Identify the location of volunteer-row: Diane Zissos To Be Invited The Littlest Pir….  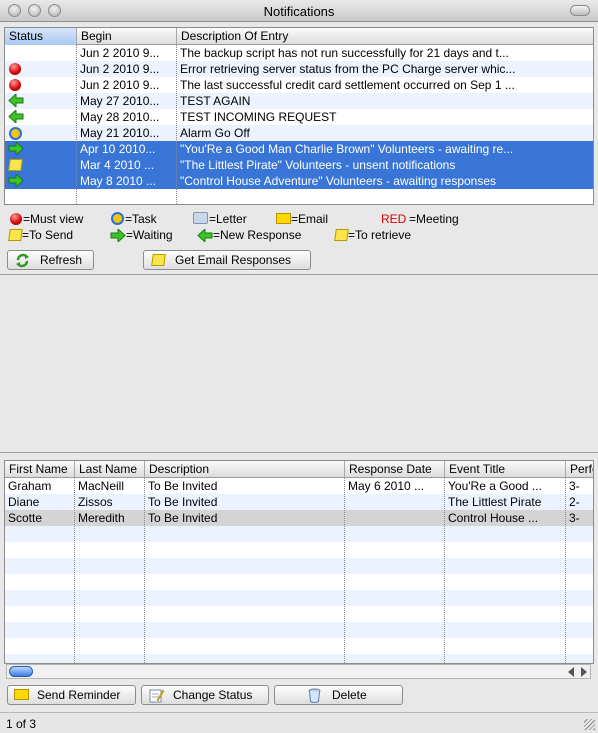
(299, 502).